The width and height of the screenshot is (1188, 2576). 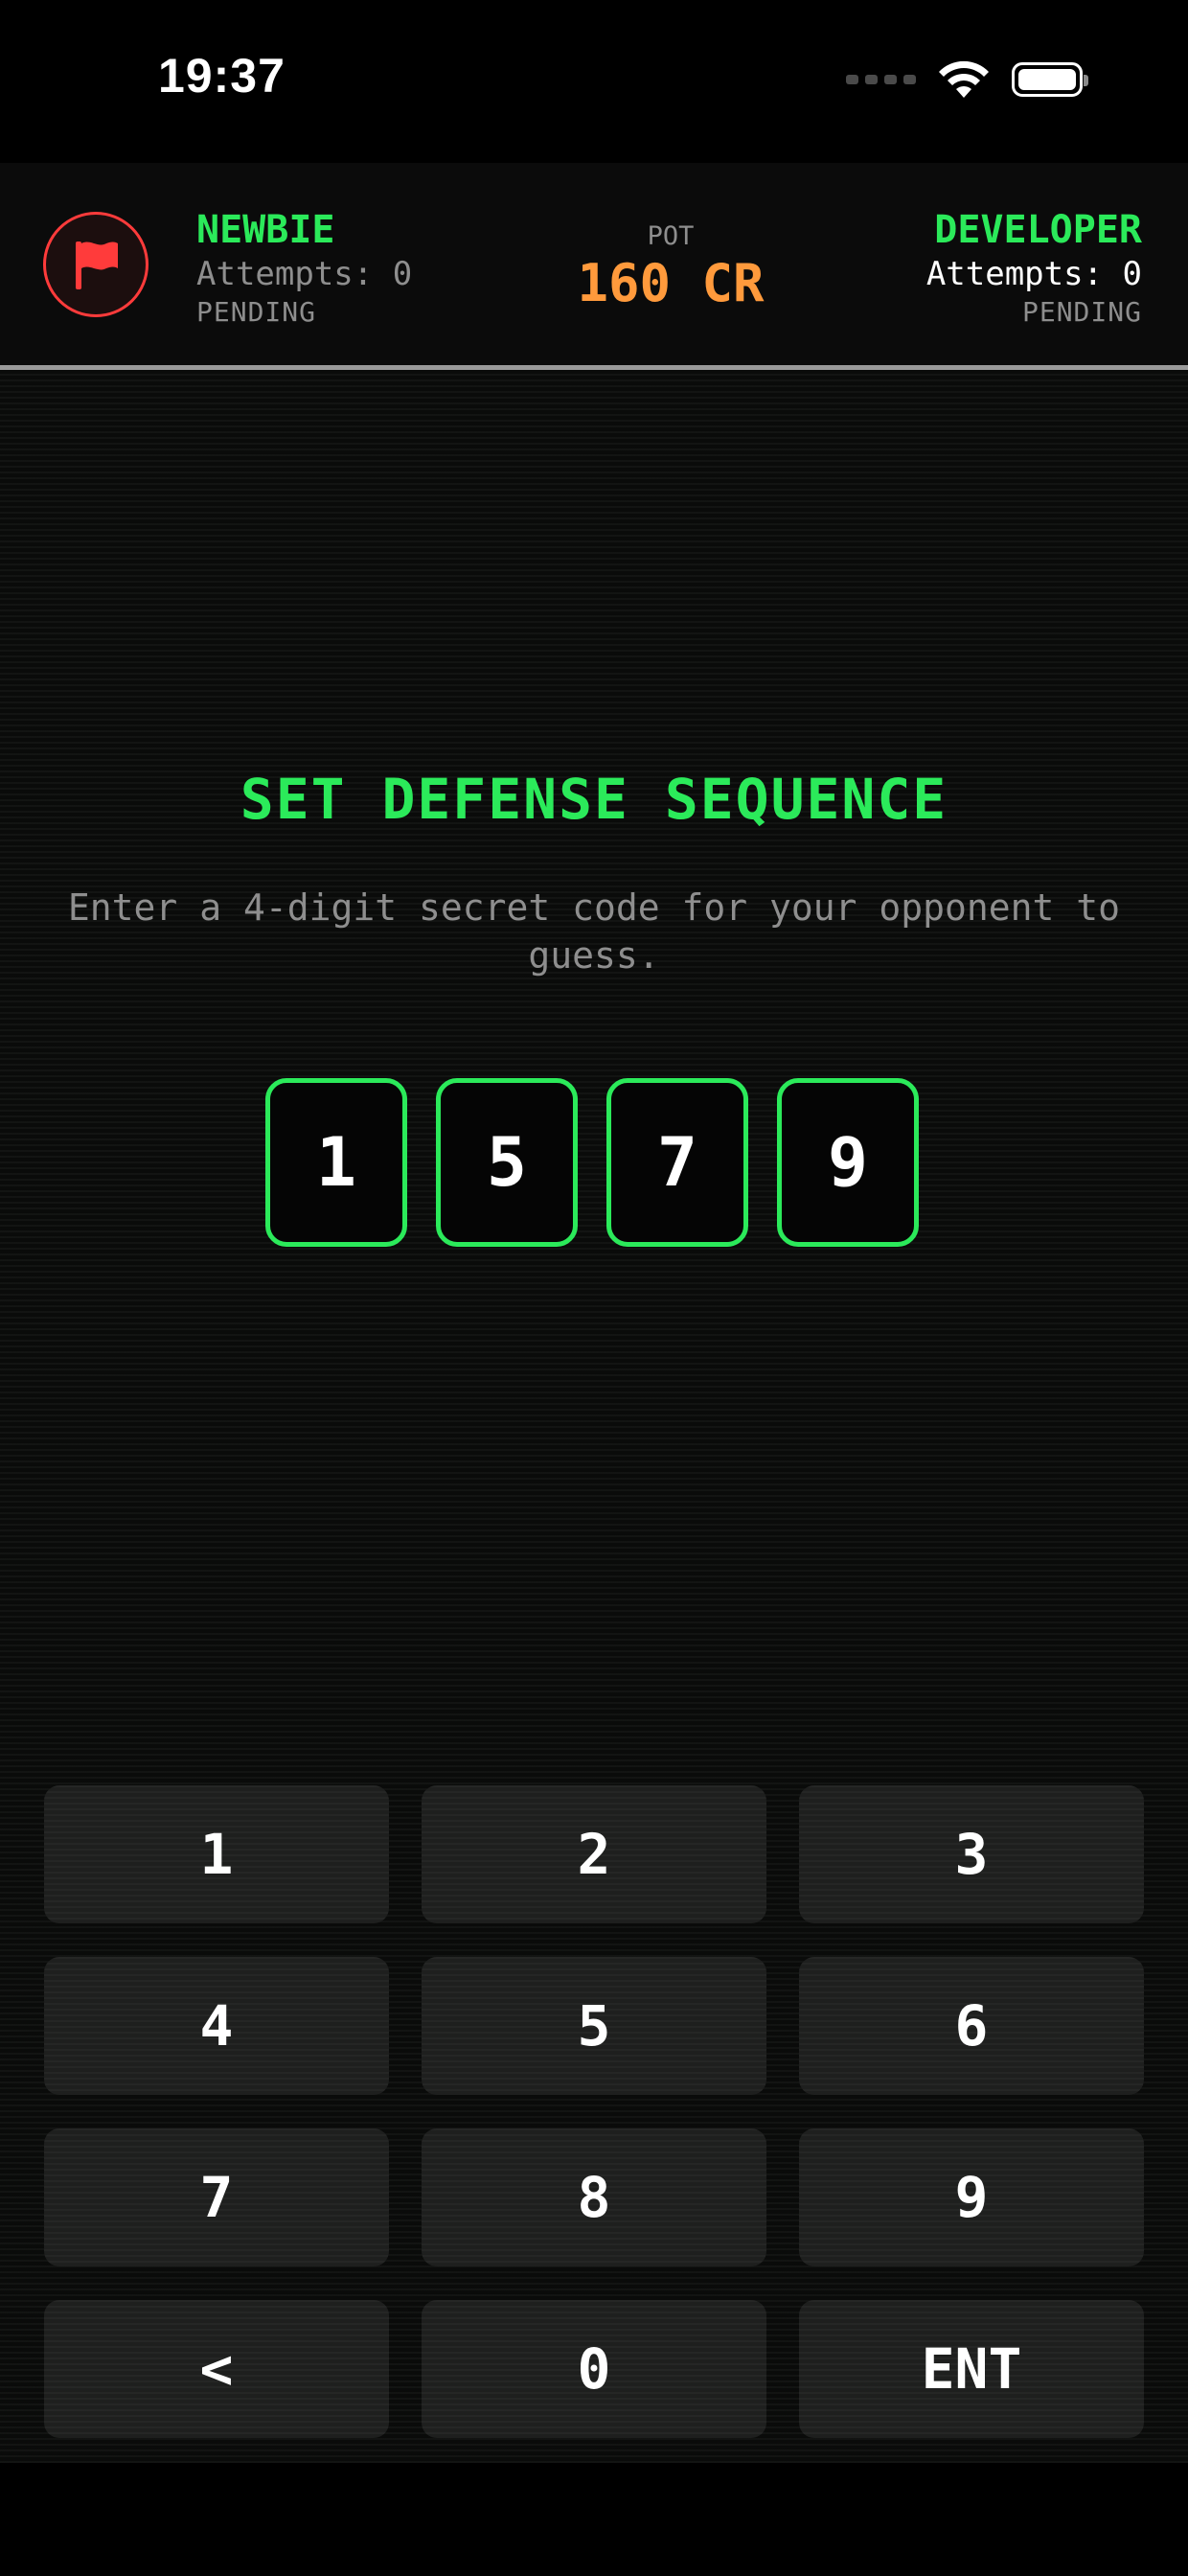 What do you see at coordinates (671, 236) in the screenshot?
I see `pot-label: POT` at bounding box center [671, 236].